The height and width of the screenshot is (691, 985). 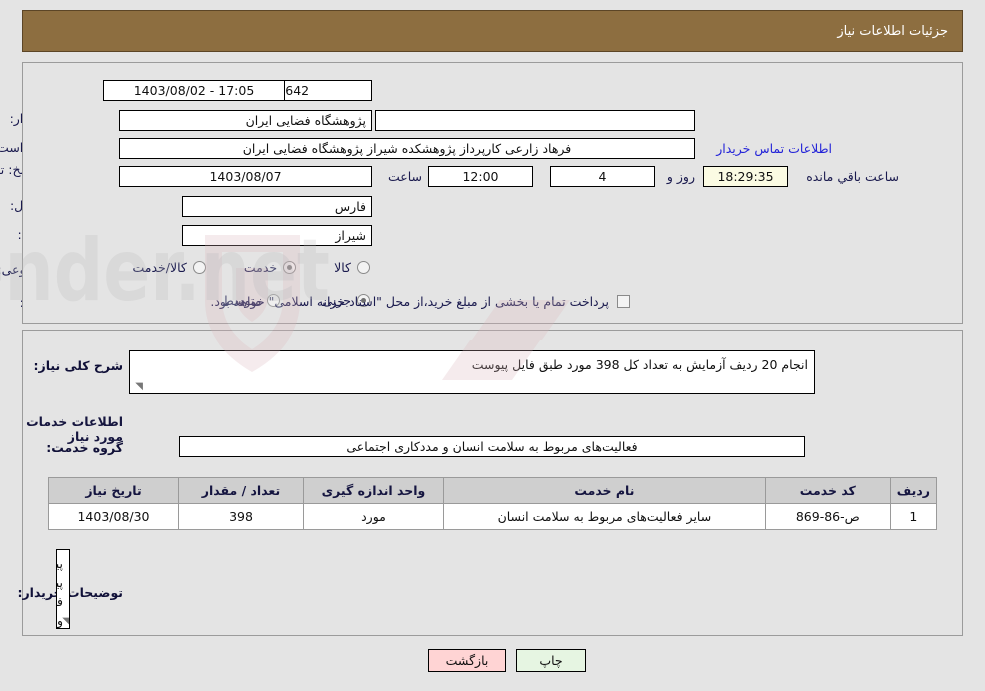 I want to click on category-option-kala-khedmat: کالا/خدمت, so click(x=169, y=267).